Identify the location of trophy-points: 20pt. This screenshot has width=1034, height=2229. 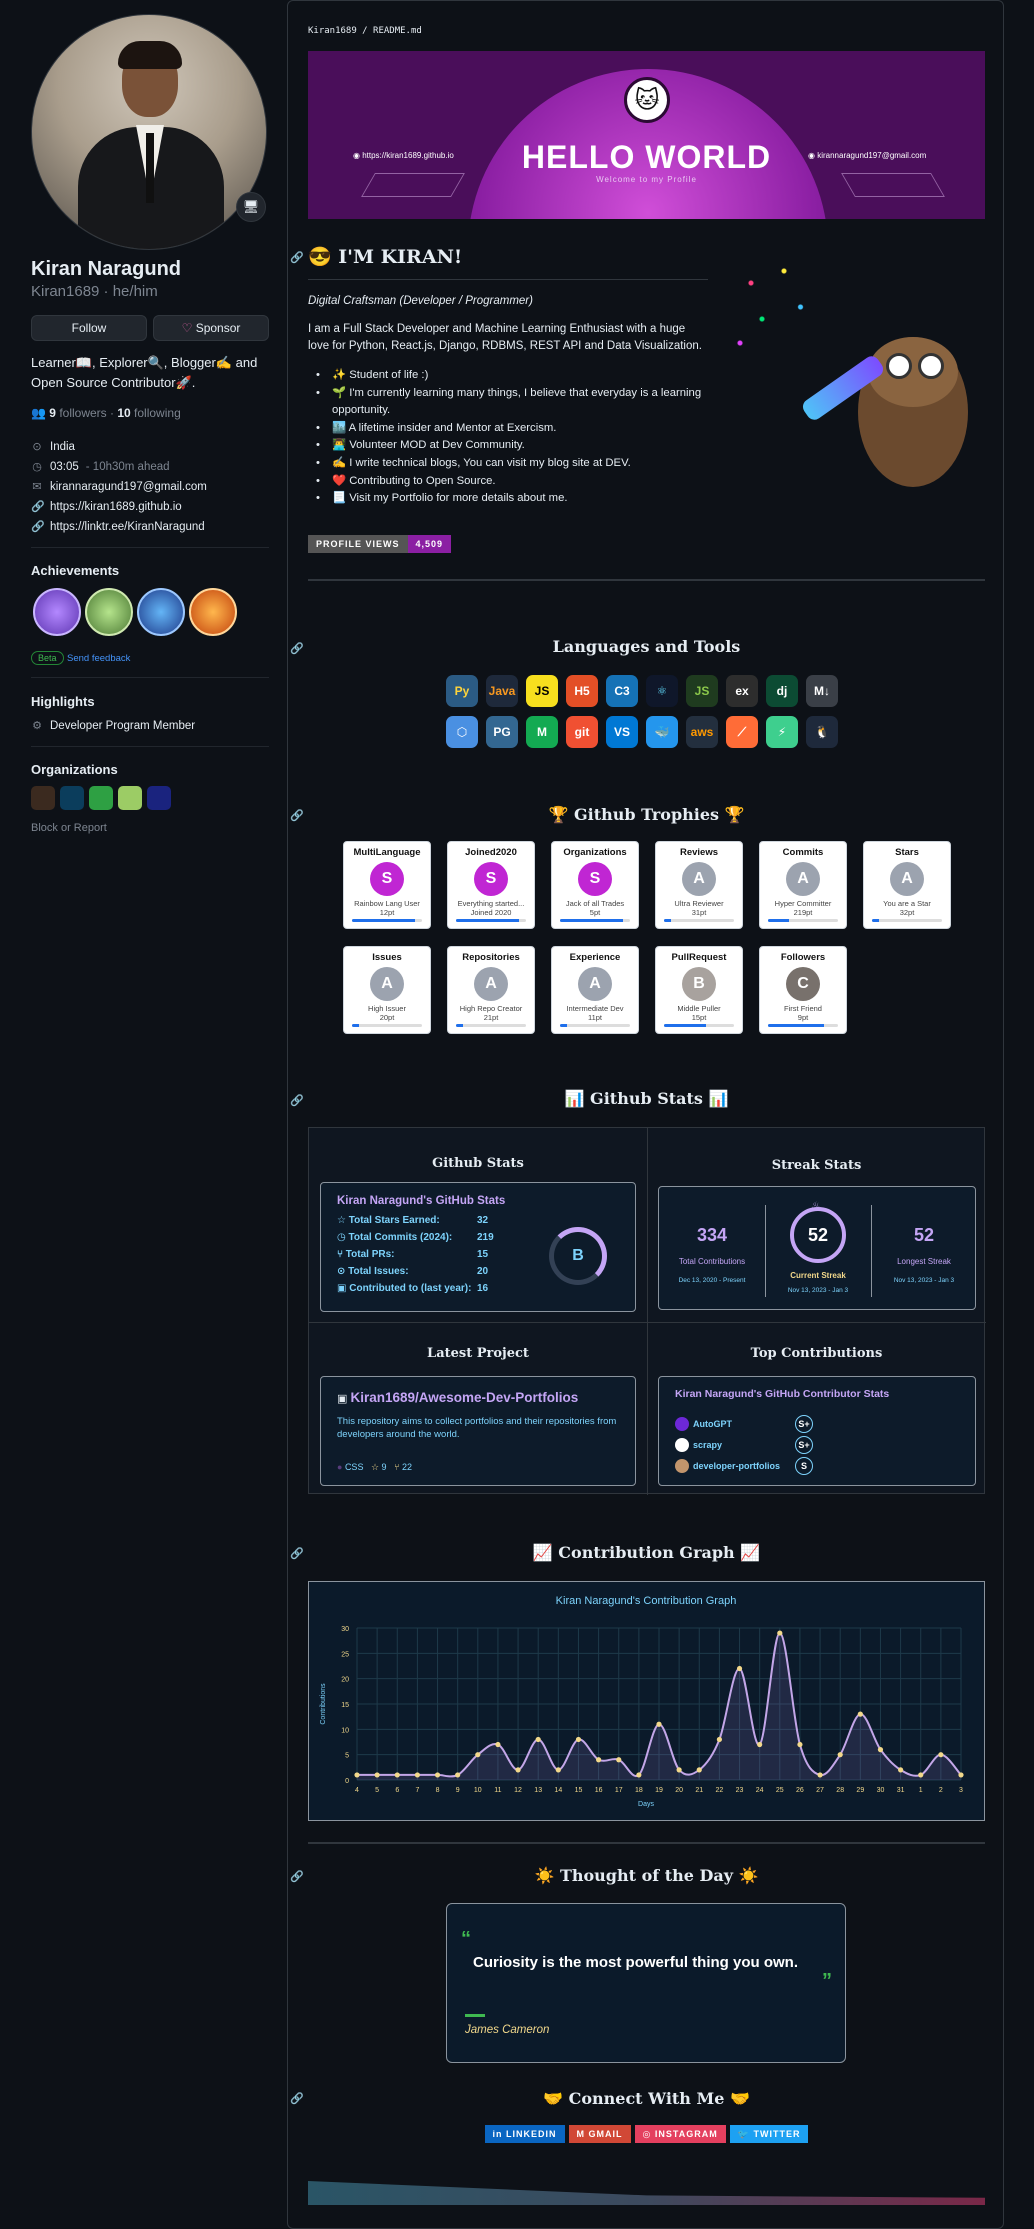
(387, 1017).